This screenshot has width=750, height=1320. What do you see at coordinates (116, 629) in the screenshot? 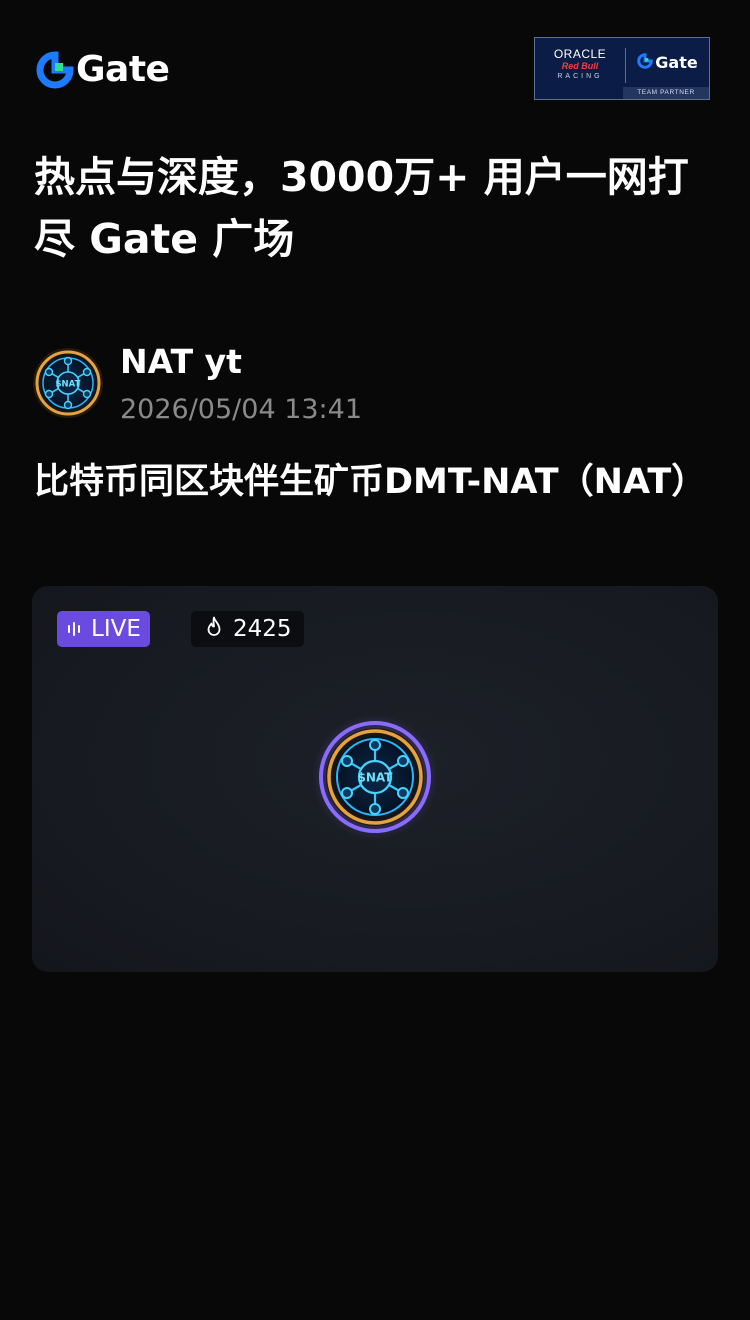
I see `live-label: LIVE` at bounding box center [116, 629].